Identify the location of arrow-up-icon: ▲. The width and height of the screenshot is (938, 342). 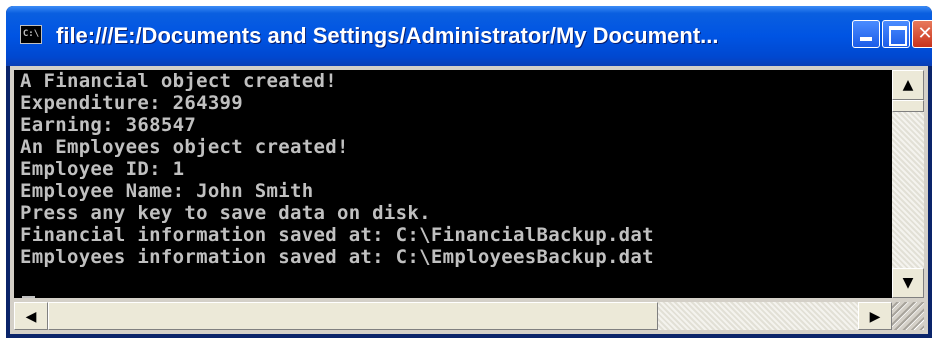
(908, 85).